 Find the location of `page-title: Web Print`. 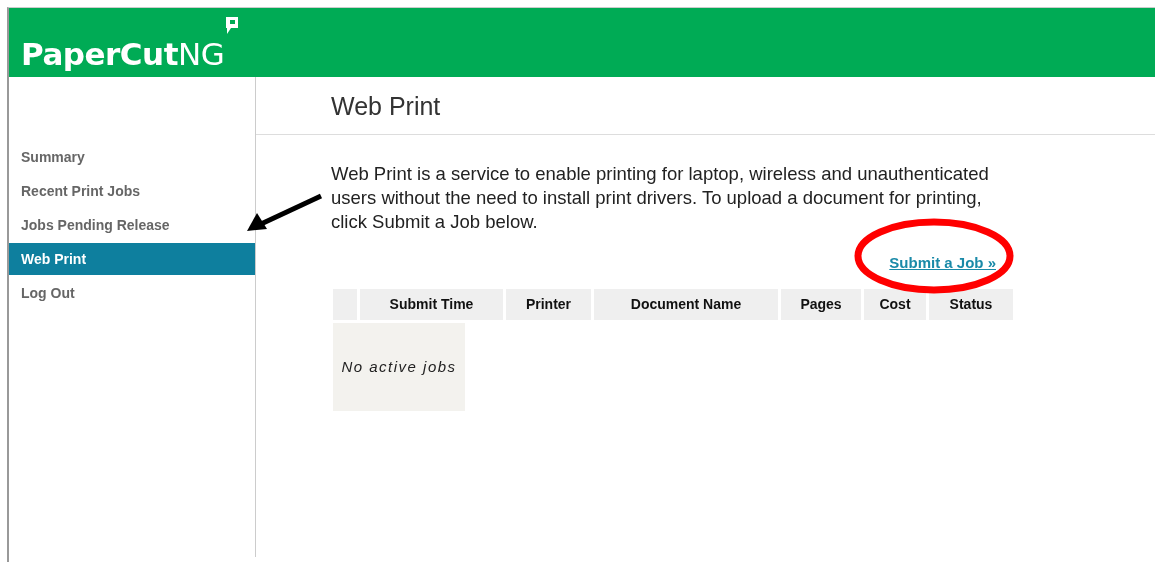

page-title: Web Print is located at coordinates (386, 106).